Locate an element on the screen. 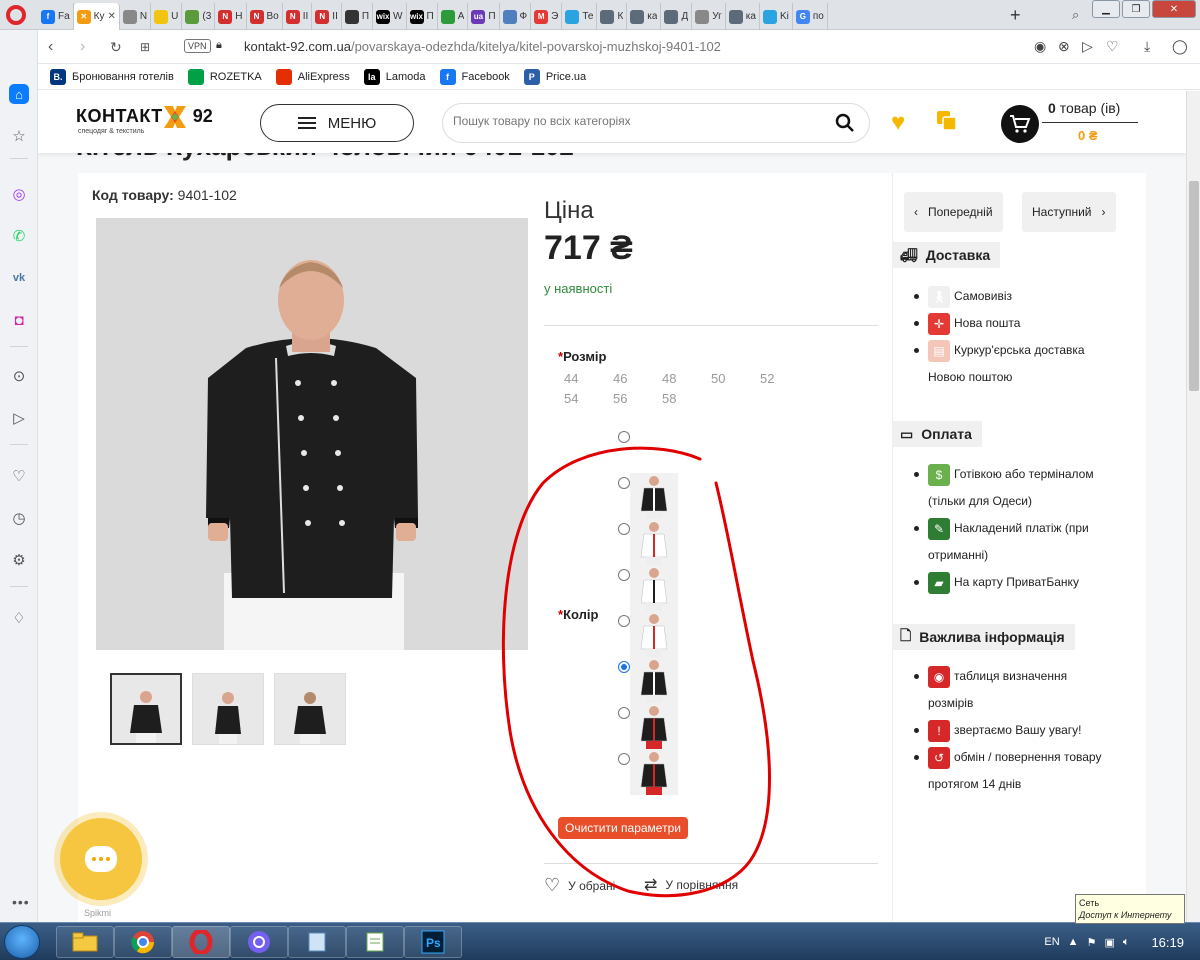  tray-expand-icon: ▲ is located at coordinates (1073, 942).